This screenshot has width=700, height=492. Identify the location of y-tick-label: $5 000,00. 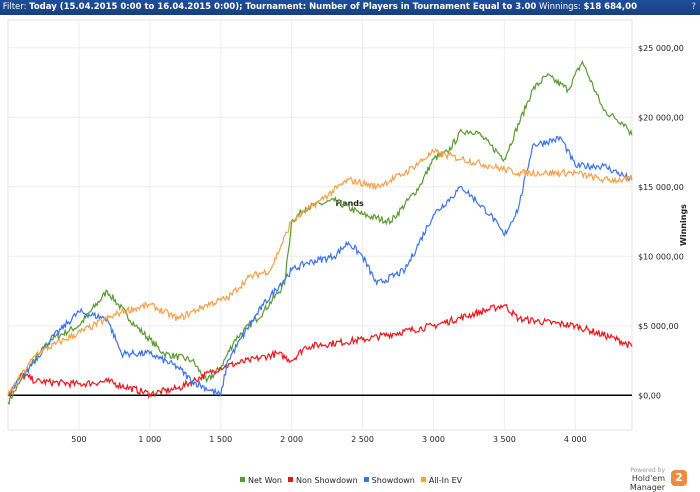
(658, 326).